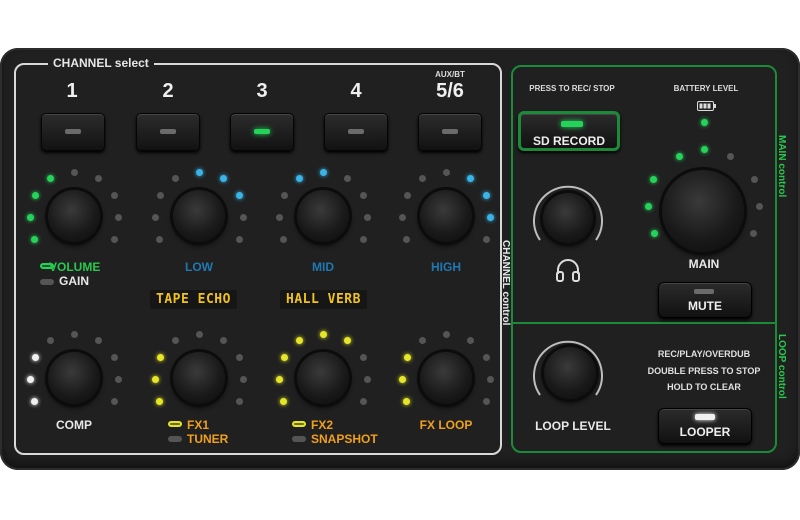  I want to click on channel-2-led, so click(168, 131).